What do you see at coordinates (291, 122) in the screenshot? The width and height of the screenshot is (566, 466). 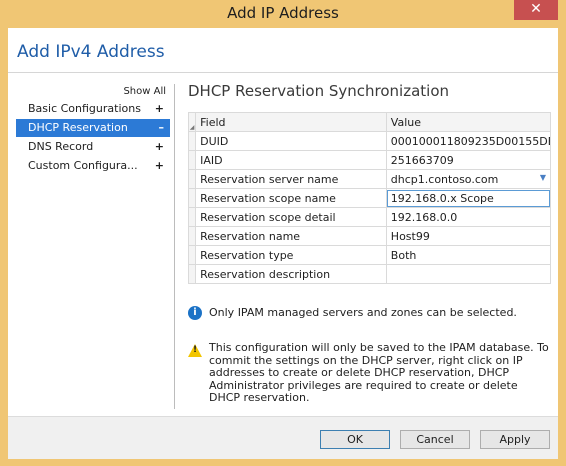 I see `column-header-field: Field` at bounding box center [291, 122].